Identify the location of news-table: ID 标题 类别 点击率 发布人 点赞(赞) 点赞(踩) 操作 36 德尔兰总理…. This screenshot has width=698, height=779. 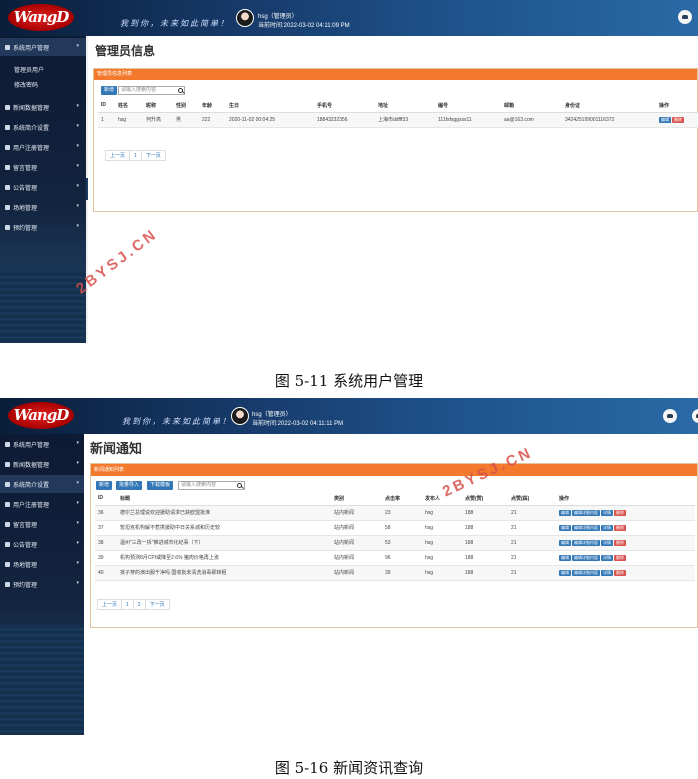
(395, 536).